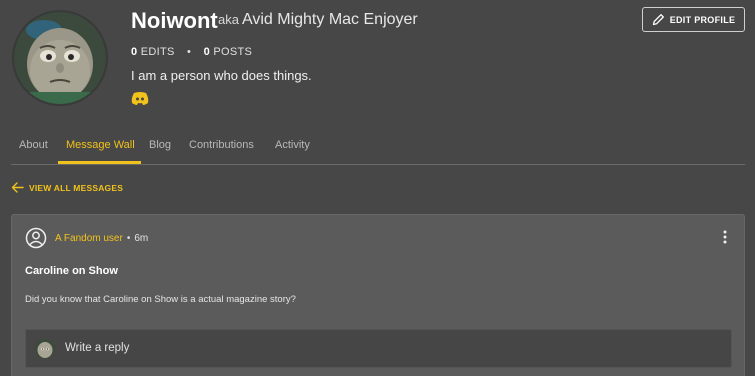  Describe the element at coordinates (160, 145) in the screenshot. I see `tab-blog: Blog` at that location.